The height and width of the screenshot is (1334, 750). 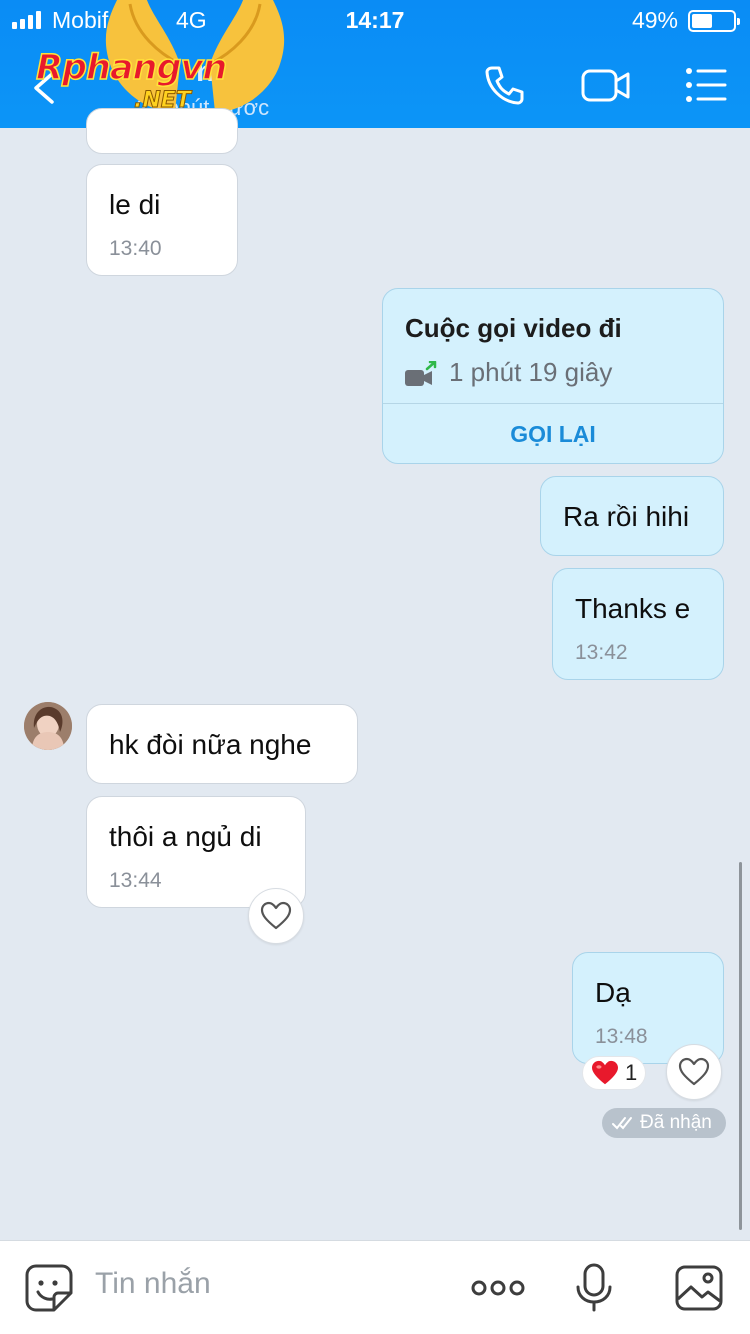 I want to click on outgoing-message-bubble: Thanks e 13:42, so click(x=638, y=624).